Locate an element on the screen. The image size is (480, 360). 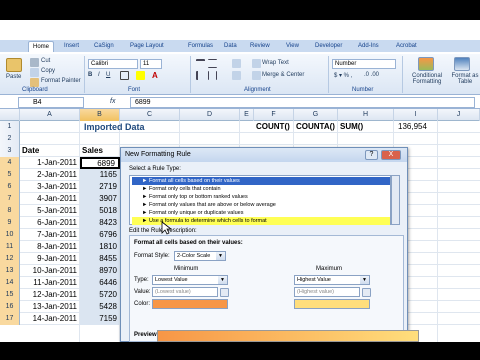
rule-type-contain: ► Format only cells that contain is located at coordinates (261, 189).